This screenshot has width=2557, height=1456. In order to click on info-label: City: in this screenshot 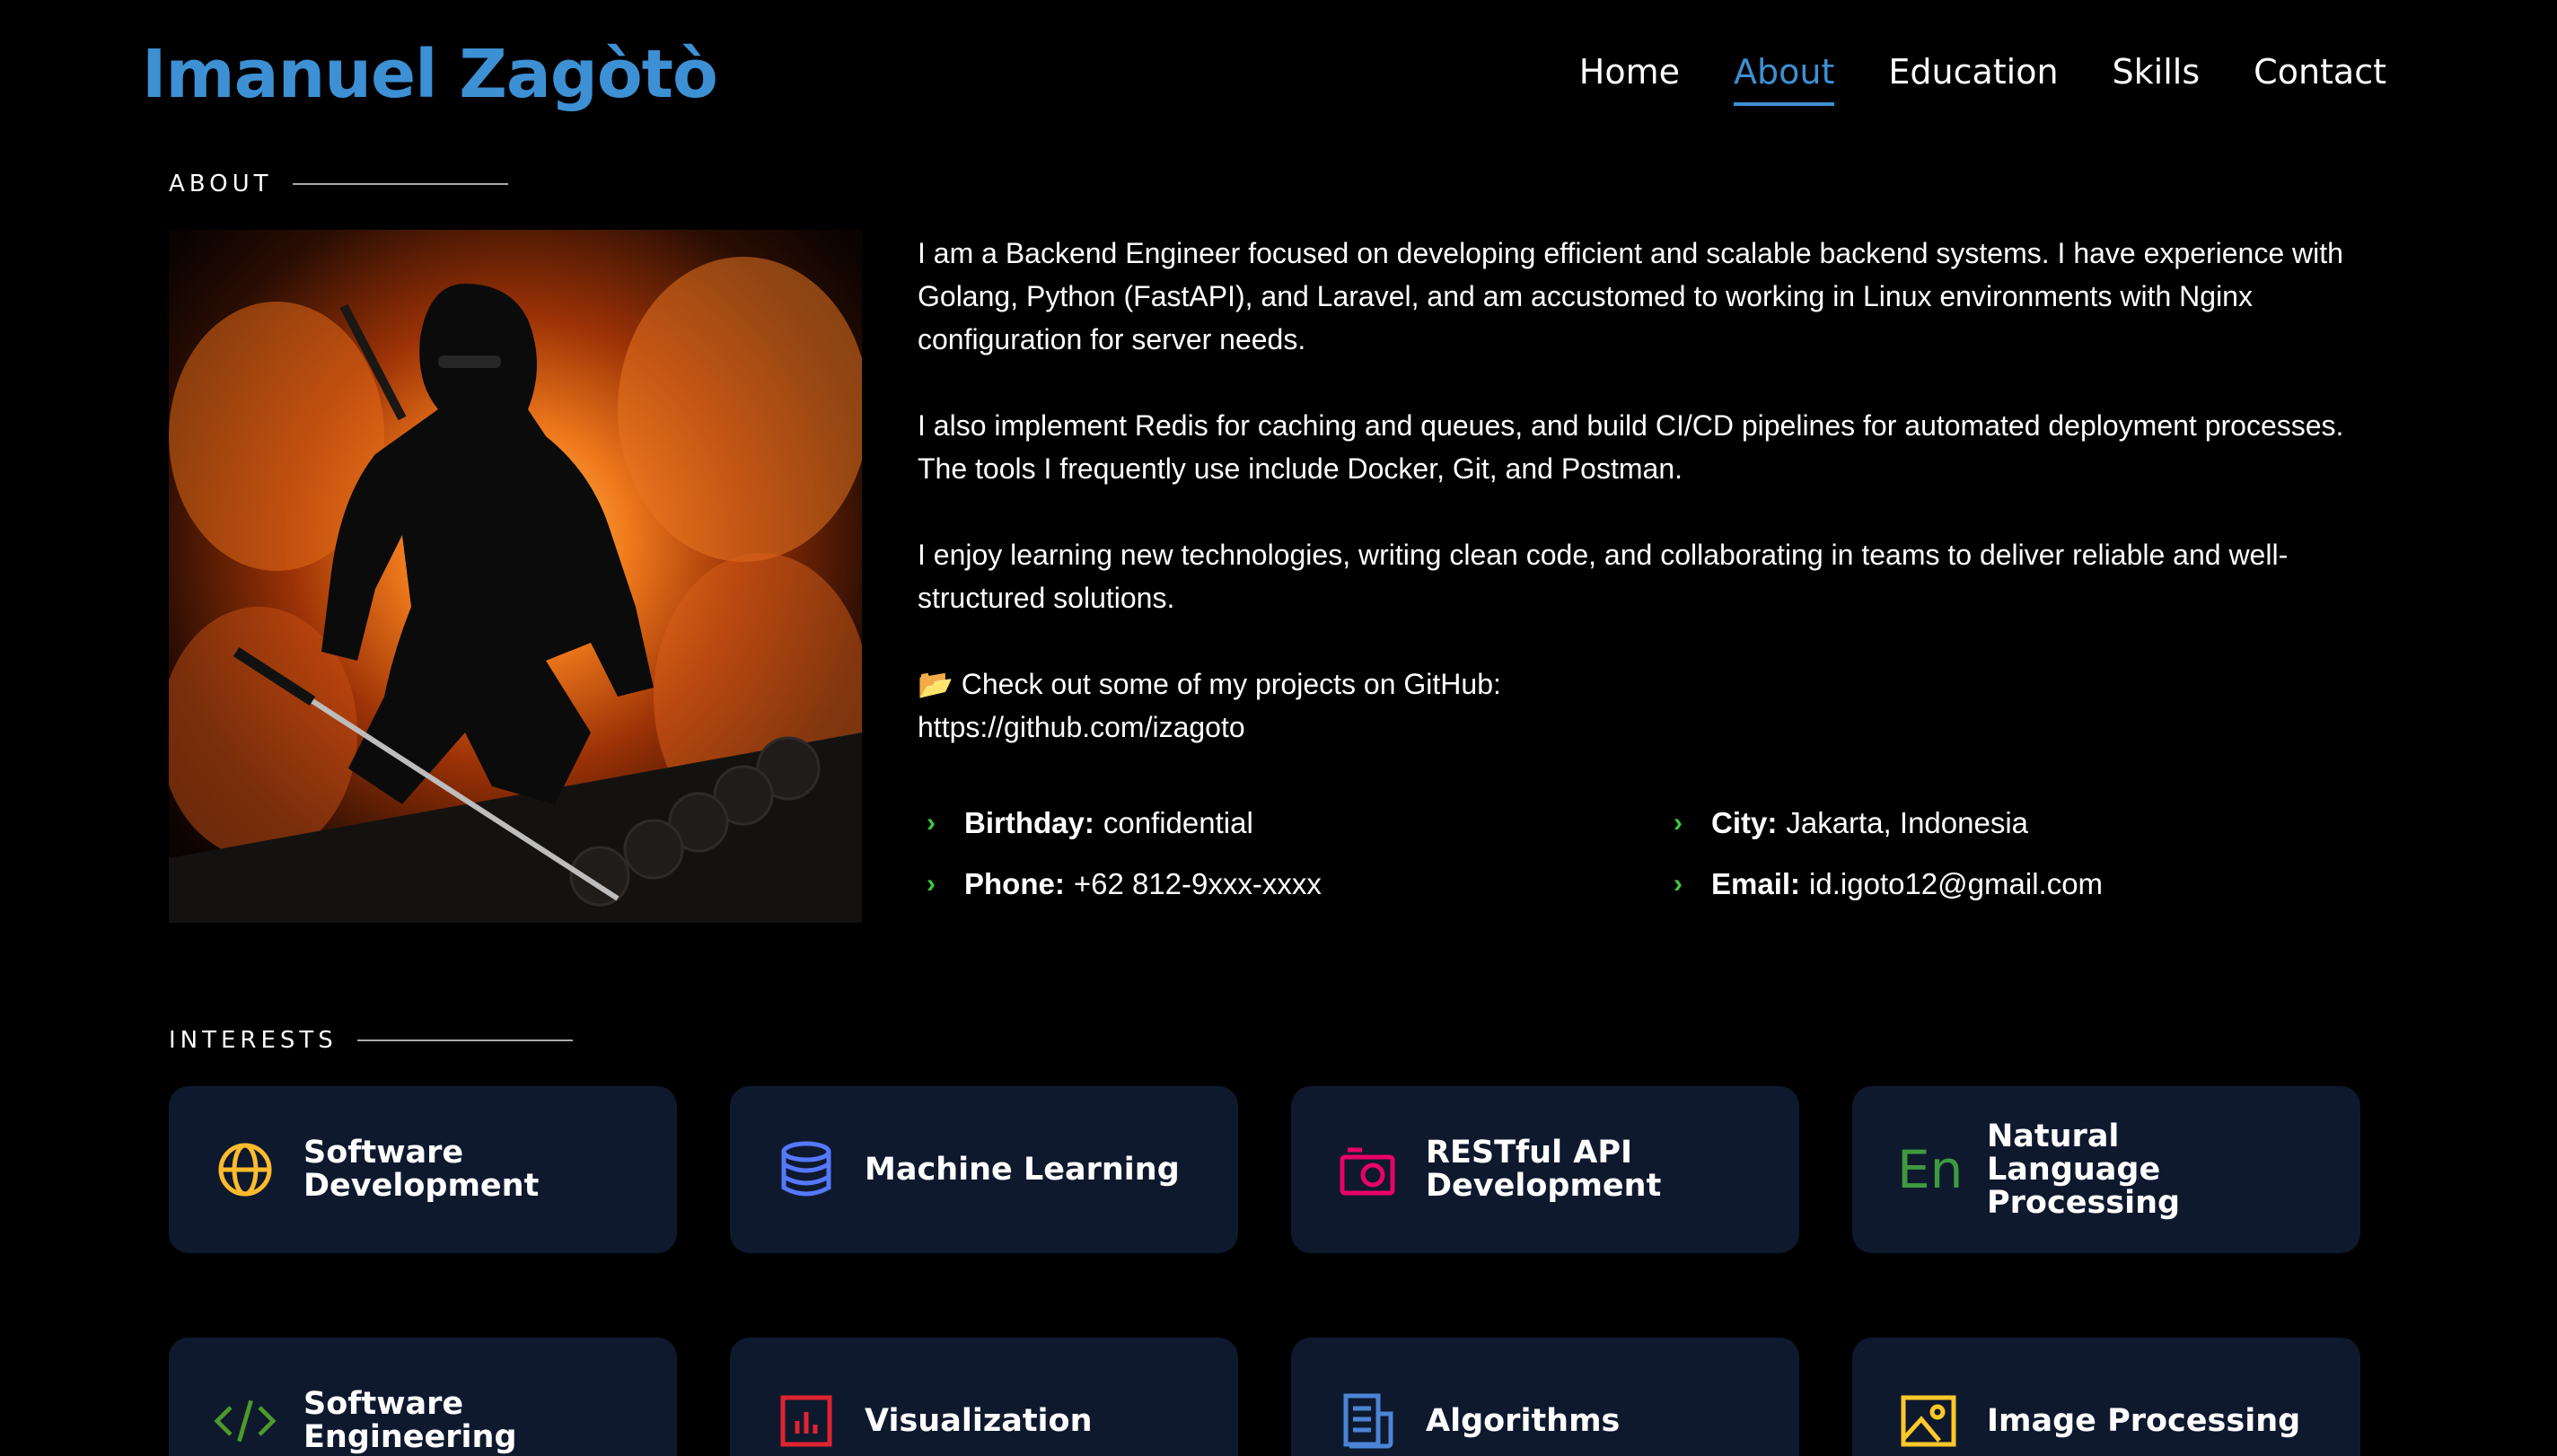, I will do `click(1745, 822)`.